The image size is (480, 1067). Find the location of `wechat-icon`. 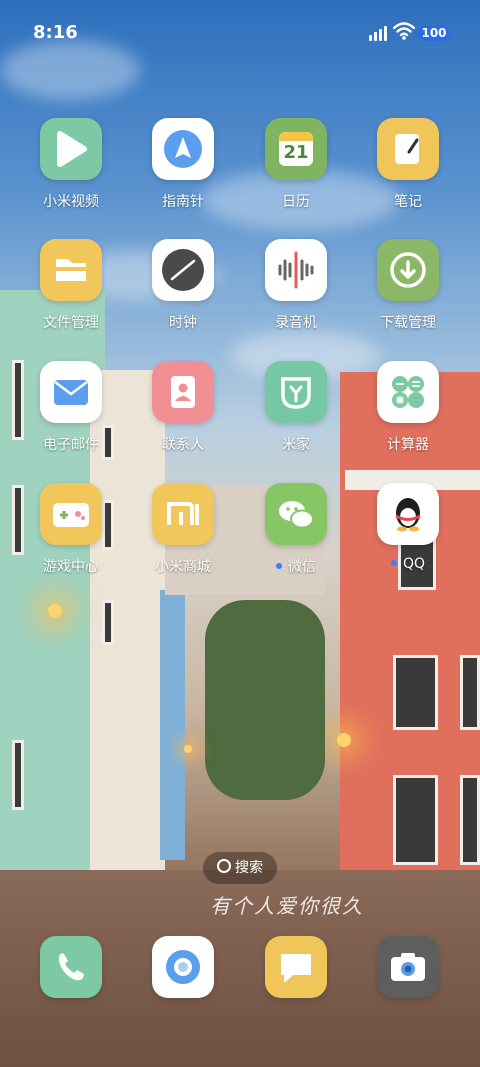

wechat-icon is located at coordinates (296, 514).